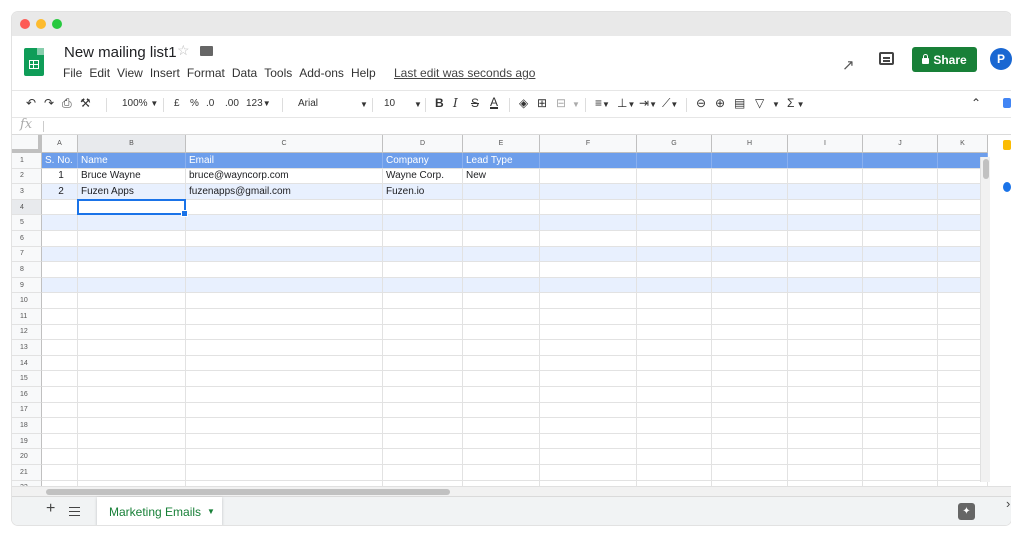 The width and height of the screenshot is (1024, 537). Describe the element at coordinates (183, 50) in the screenshot. I see `star-icon: ☆` at that location.